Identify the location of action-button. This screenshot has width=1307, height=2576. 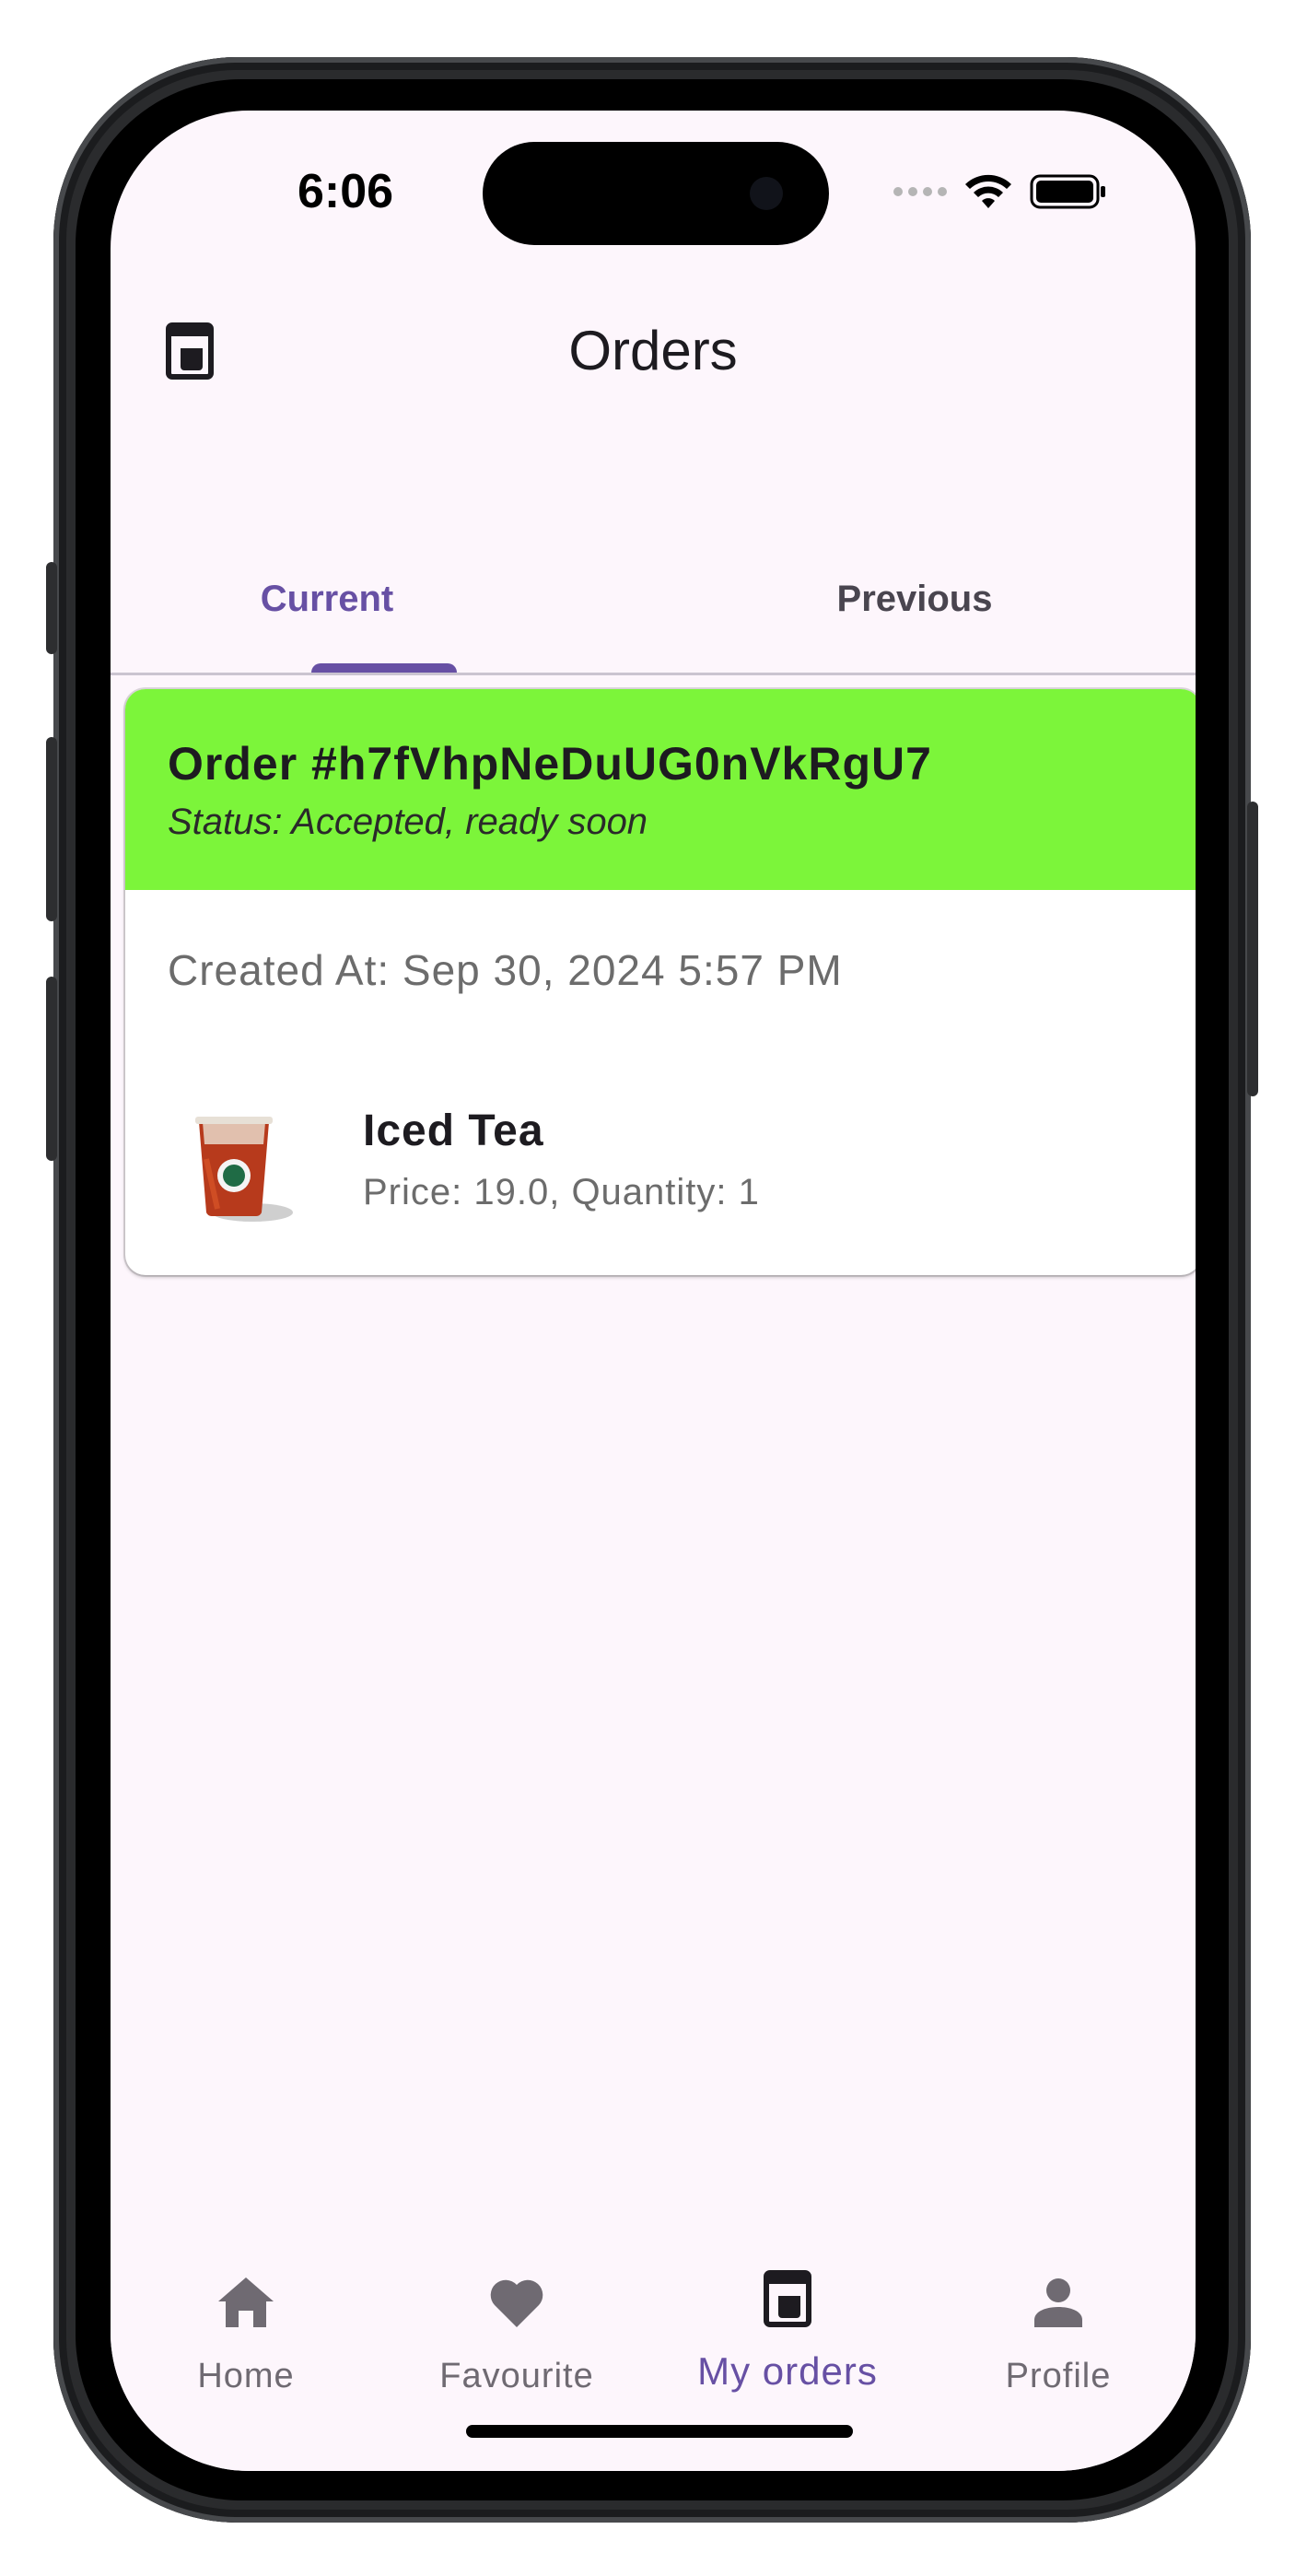
(52, 608).